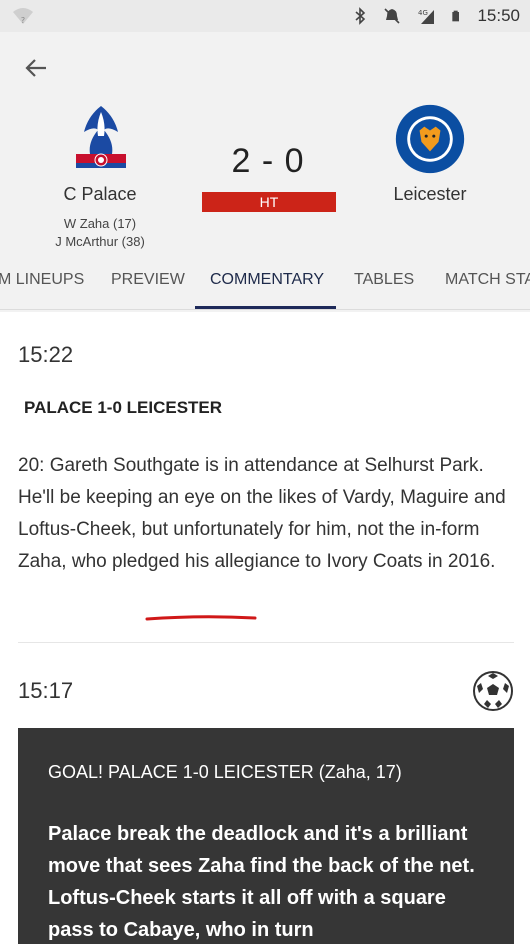 The height and width of the screenshot is (944, 530). What do you see at coordinates (430, 194) in the screenshot?
I see `away-team-name: Leicester` at bounding box center [430, 194].